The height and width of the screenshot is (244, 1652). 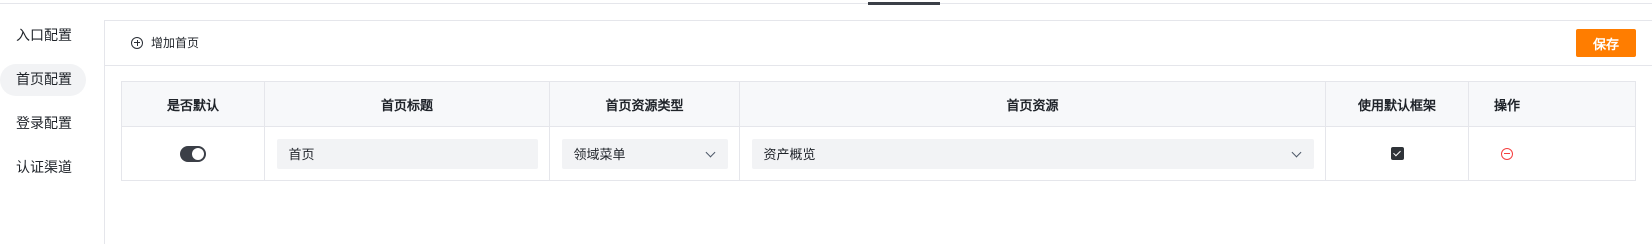 I want to click on cell-is-default, so click(x=193, y=153).